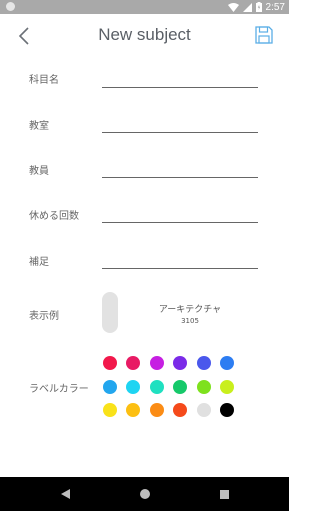 Image resolution: width=320 pixels, height=511 pixels. Describe the element at coordinates (44, 80) in the screenshot. I see `subject-name-label: 科目名` at that location.